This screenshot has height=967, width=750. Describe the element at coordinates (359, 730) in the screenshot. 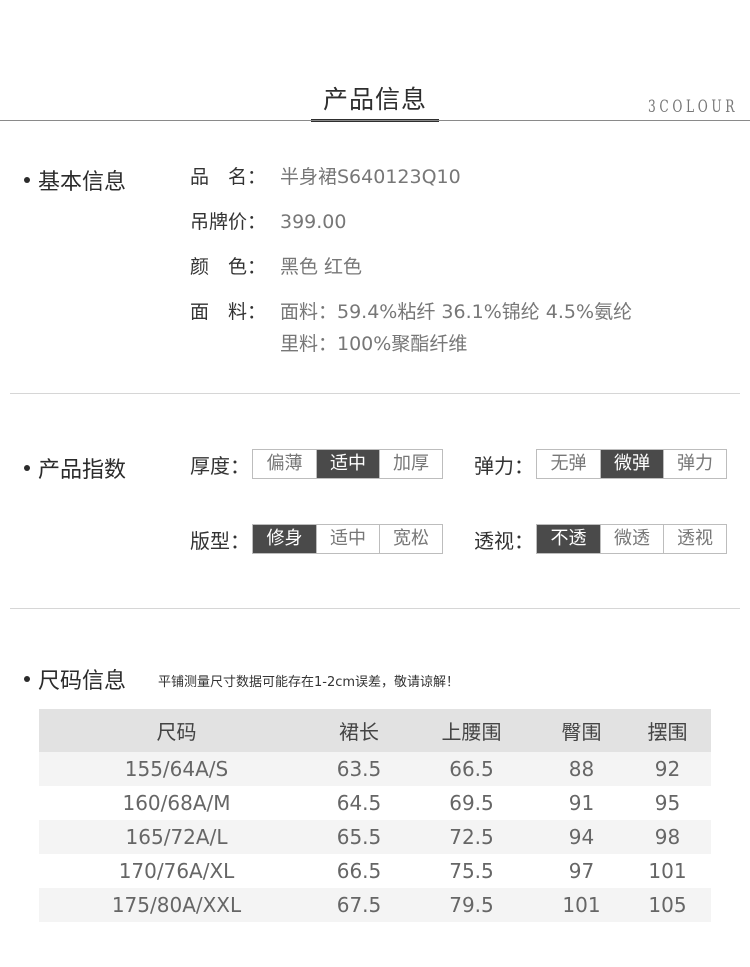

I see `column-header-length: 裙长` at that location.